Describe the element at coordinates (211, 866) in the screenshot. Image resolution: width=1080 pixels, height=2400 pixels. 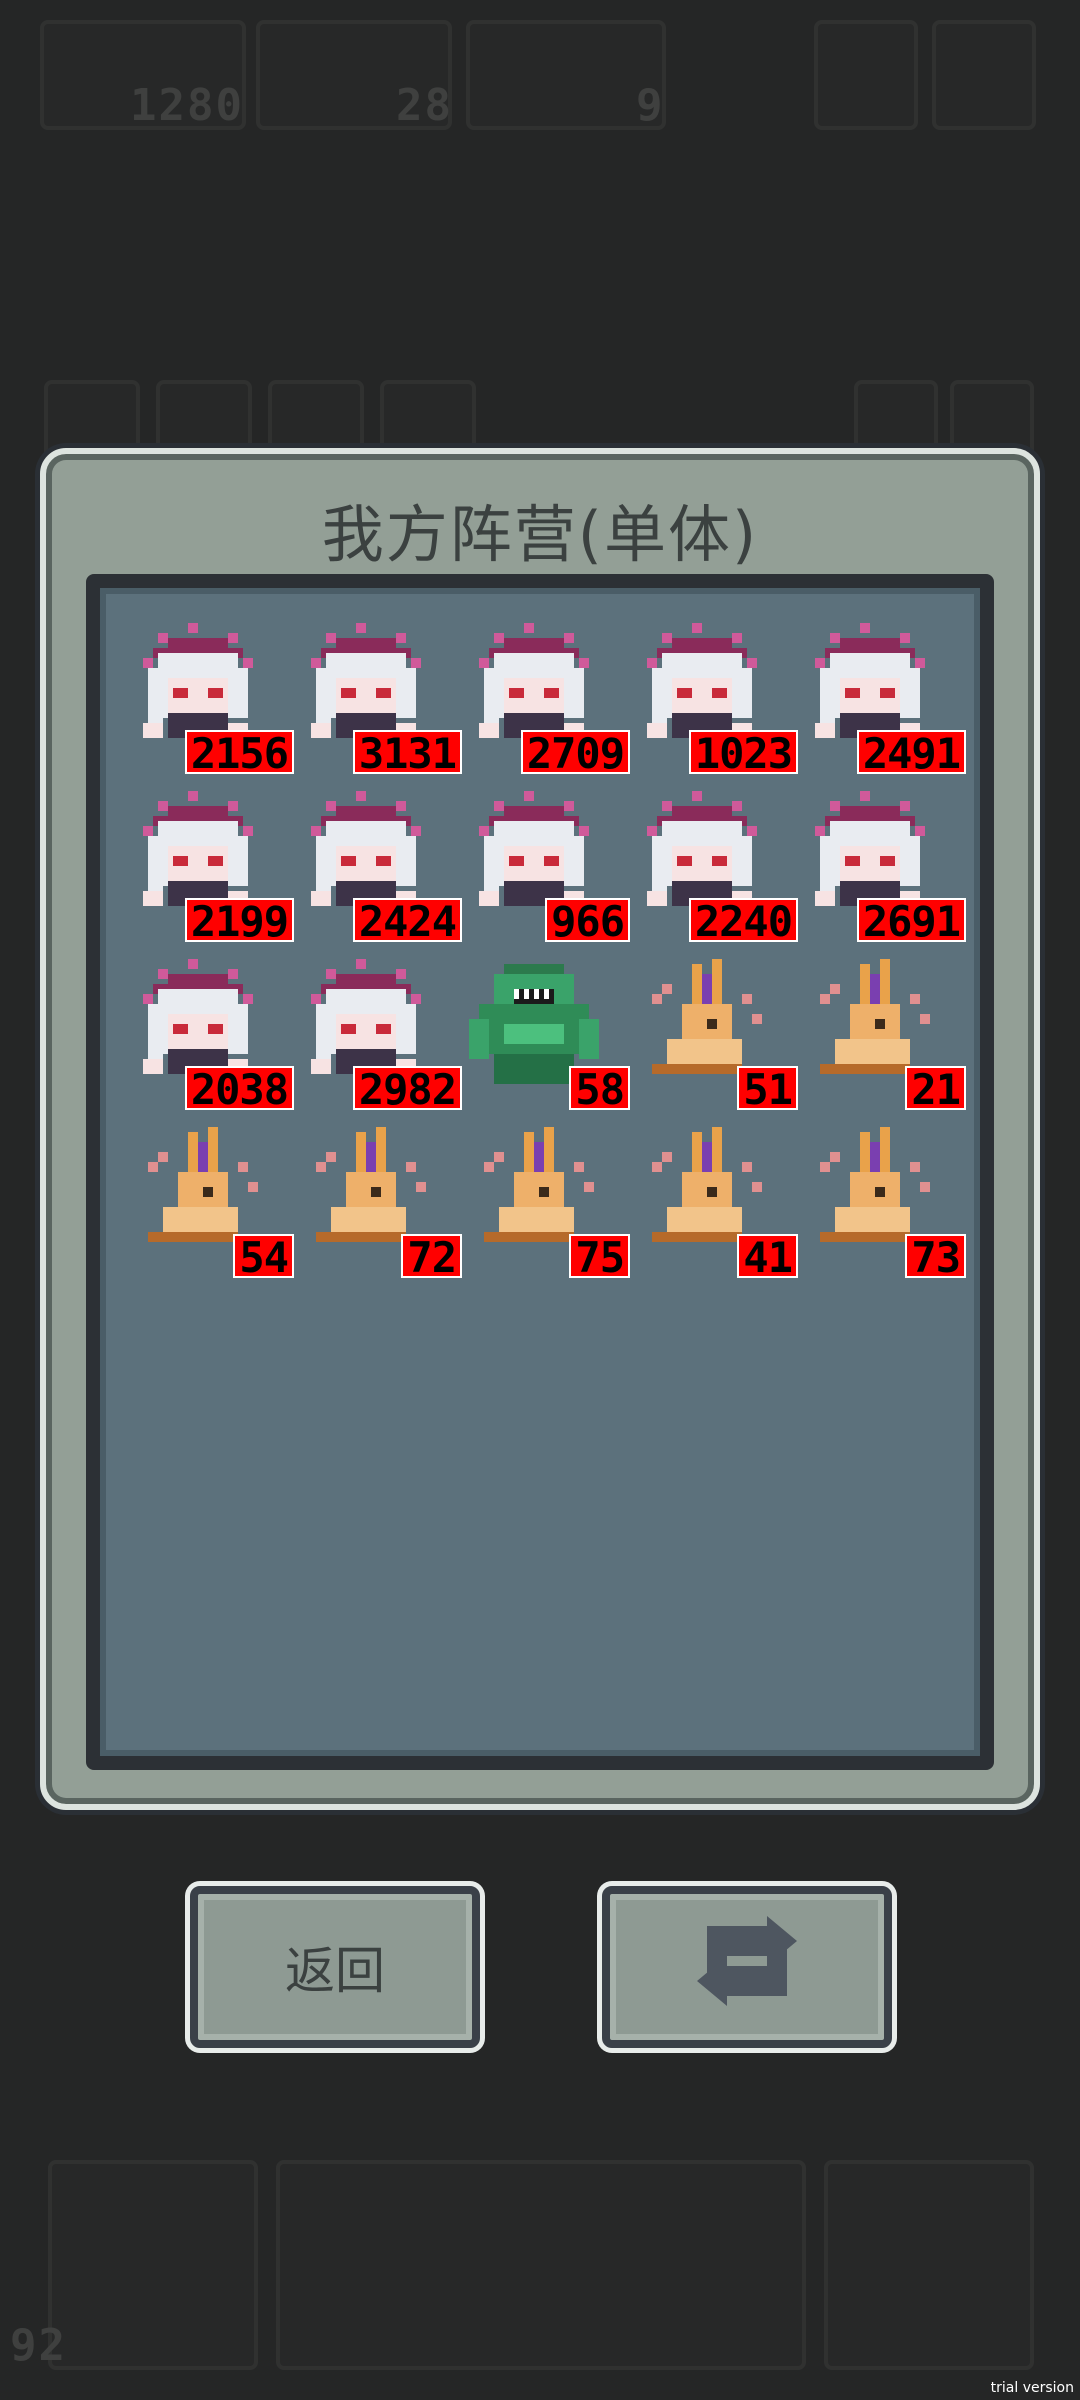
I see `unit-card-girl: 2199` at that location.